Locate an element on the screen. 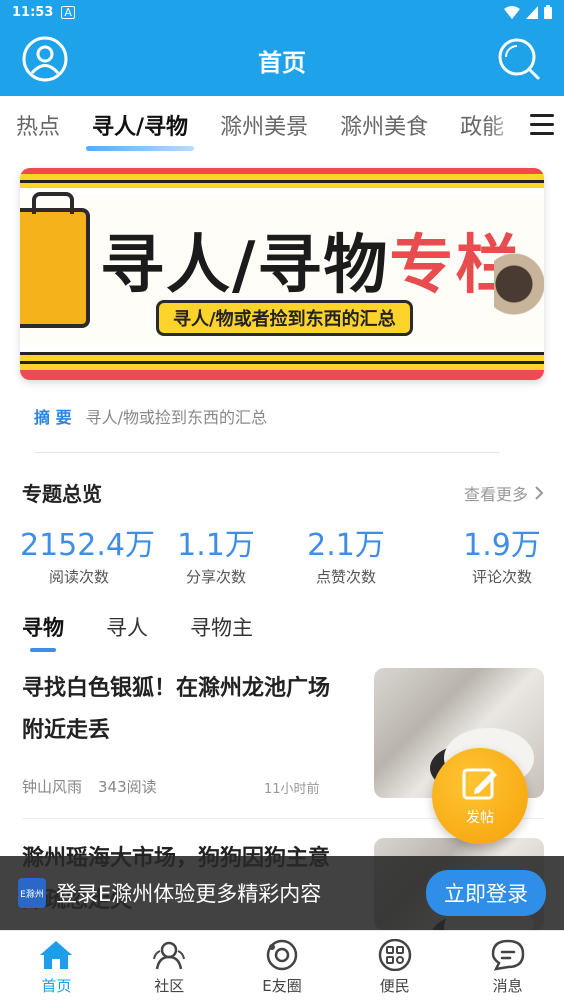 Image resolution: width=564 pixels, height=1004 pixels. dog-illustration is located at coordinates (519, 293).